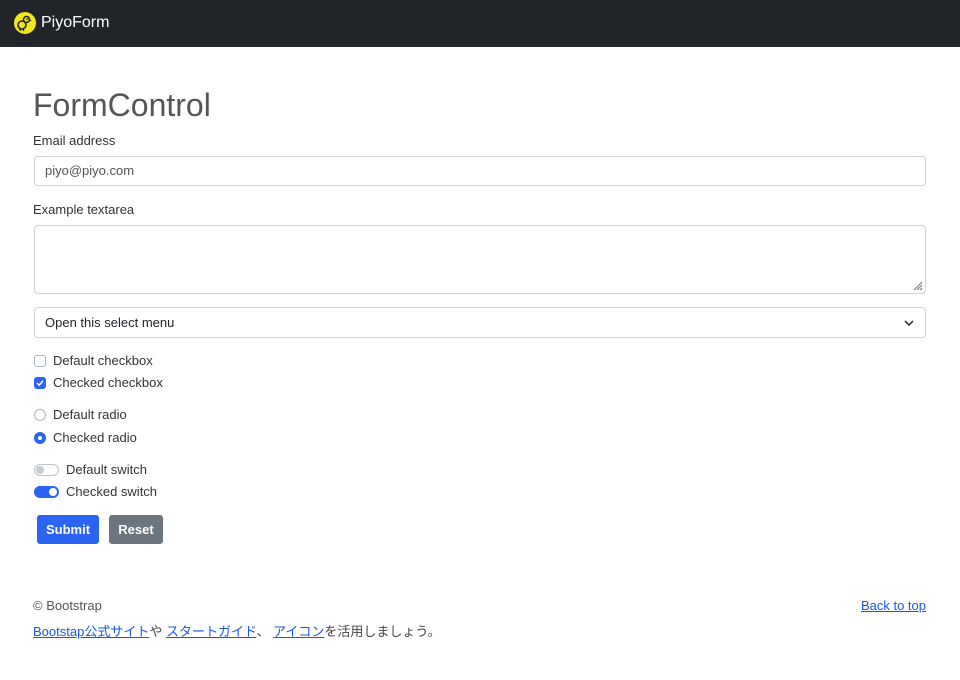 The image size is (960, 680). What do you see at coordinates (112, 491) in the screenshot?
I see `checked-switch-label: Checked switch` at bounding box center [112, 491].